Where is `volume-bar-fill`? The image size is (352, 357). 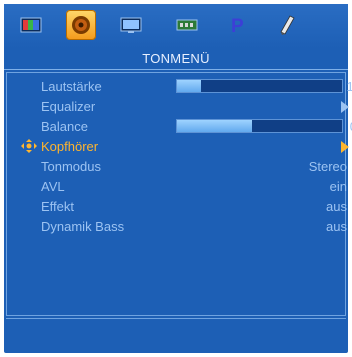 volume-bar-fill is located at coordinates (189, 86).